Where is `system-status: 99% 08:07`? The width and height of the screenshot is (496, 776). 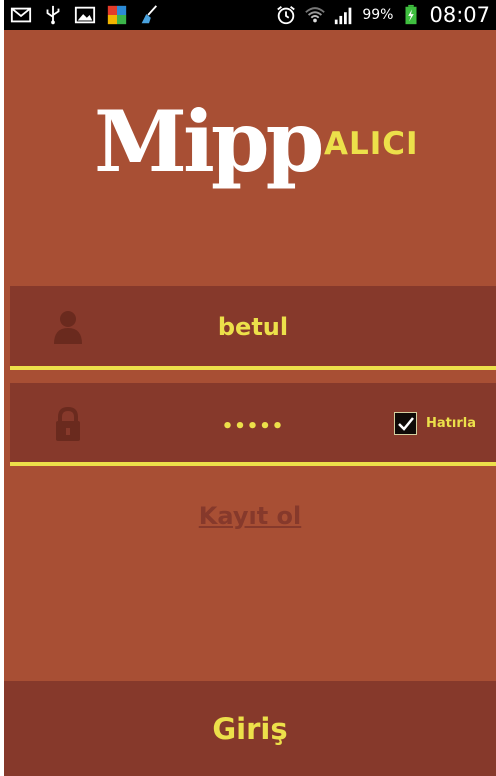 system-status: 99% 08:07 is located at coordinates (382, 15).